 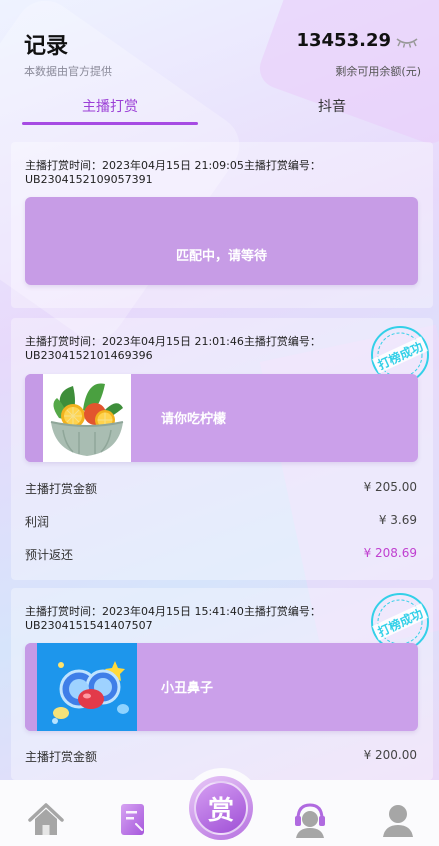 I want to click on gift-card: 请你吃柠檬, so click(x=221, y=418).